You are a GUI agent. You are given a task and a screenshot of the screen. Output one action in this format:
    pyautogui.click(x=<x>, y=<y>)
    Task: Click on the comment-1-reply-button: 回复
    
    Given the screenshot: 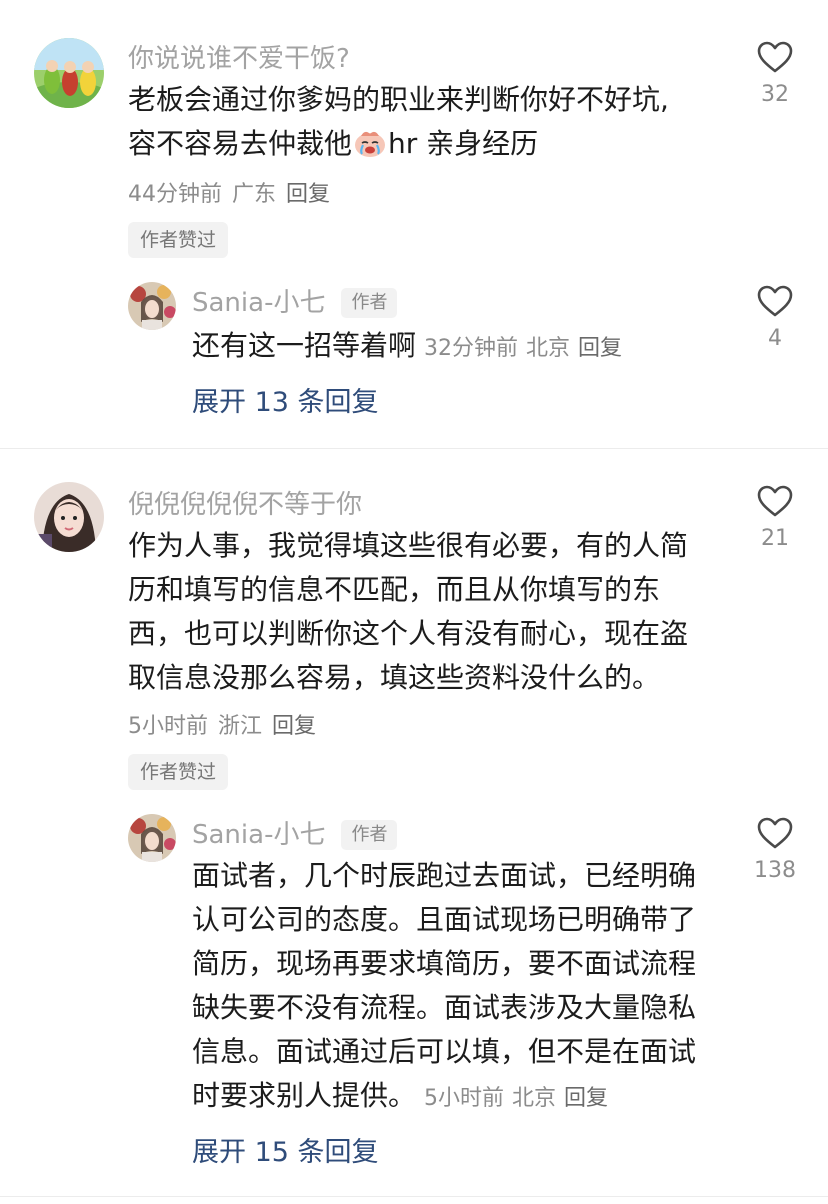 What is the action you would take?
    pyautogui.click(x=308, y=194)
    